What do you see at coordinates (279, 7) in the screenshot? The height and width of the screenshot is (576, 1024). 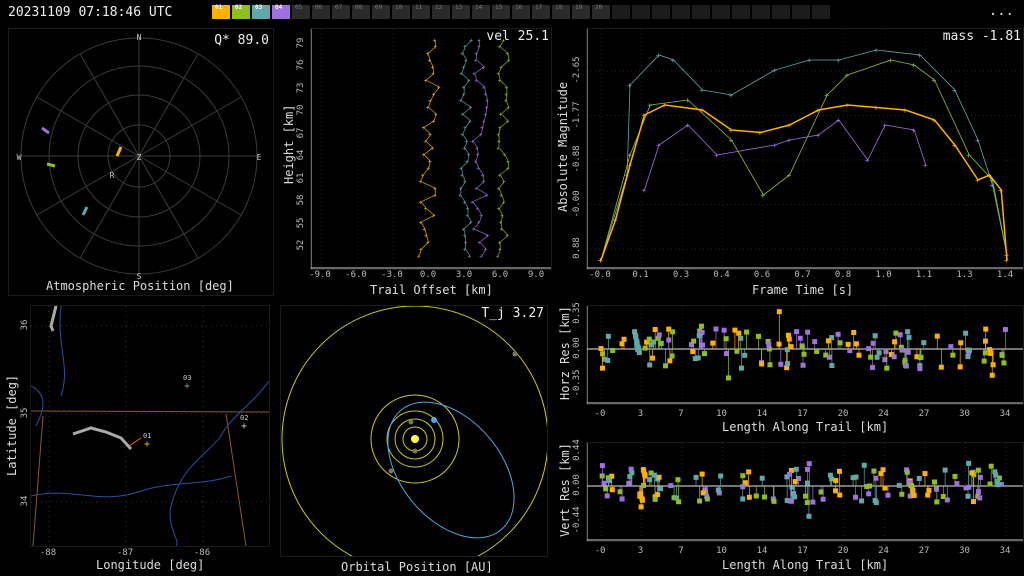 I see `station-toggle-label: 04` at bounding box center [279, 7].